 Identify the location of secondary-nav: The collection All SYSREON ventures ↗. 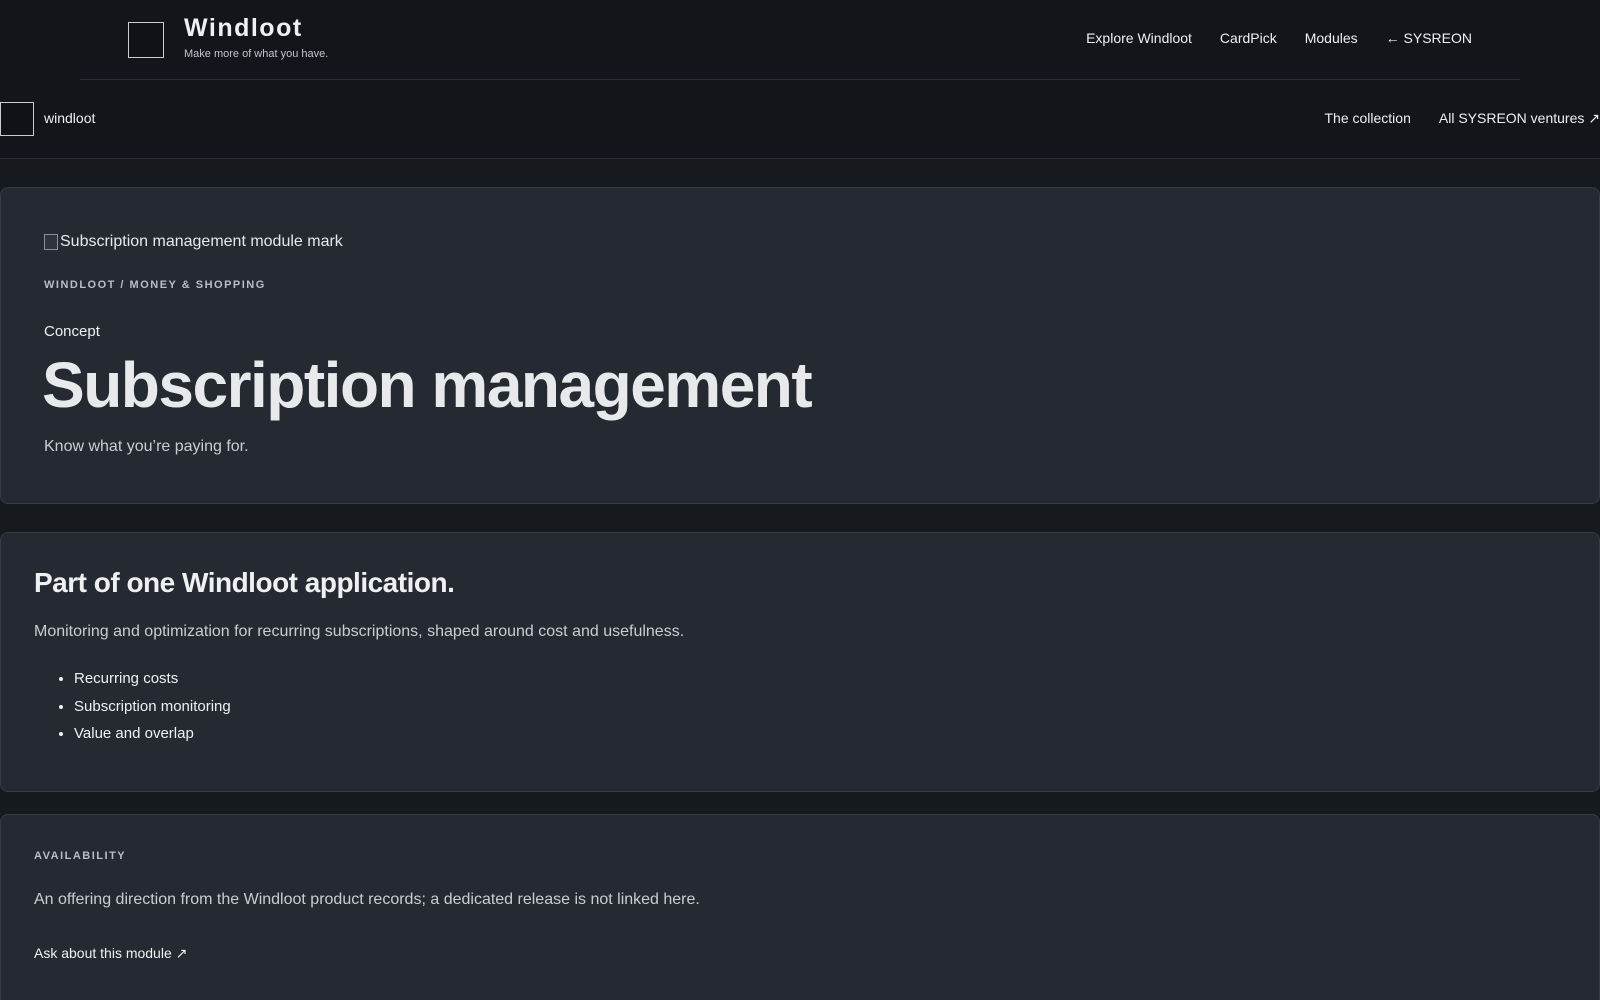
(1462, 118).